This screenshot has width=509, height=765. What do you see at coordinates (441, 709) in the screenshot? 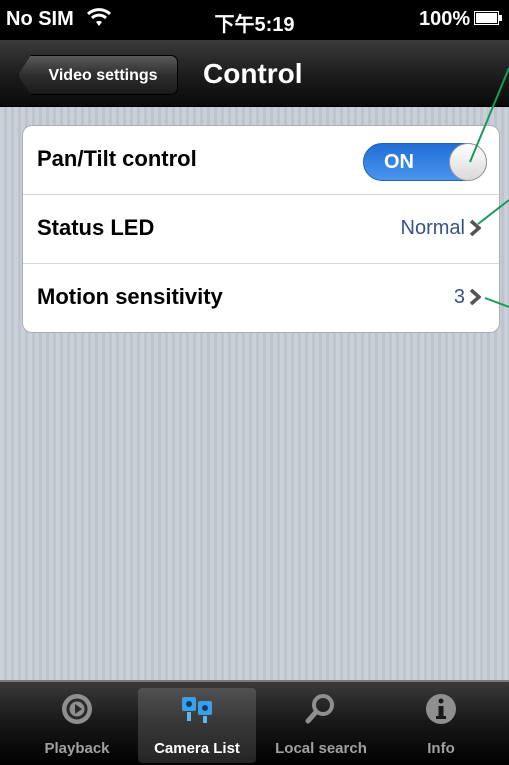
I see `info-icon` at bounding box center [441, 709].